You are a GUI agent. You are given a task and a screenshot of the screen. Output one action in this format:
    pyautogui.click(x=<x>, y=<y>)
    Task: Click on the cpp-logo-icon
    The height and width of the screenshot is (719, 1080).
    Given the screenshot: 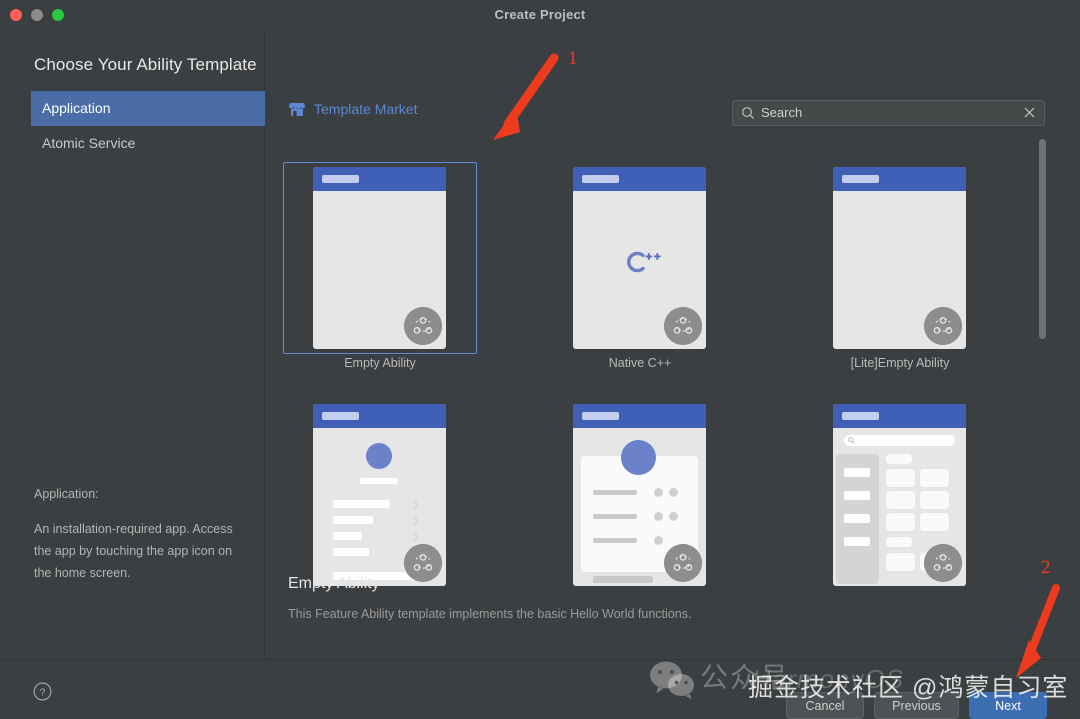 What is the action you would take?
    pyautogui.click(x=640, y=264)
    